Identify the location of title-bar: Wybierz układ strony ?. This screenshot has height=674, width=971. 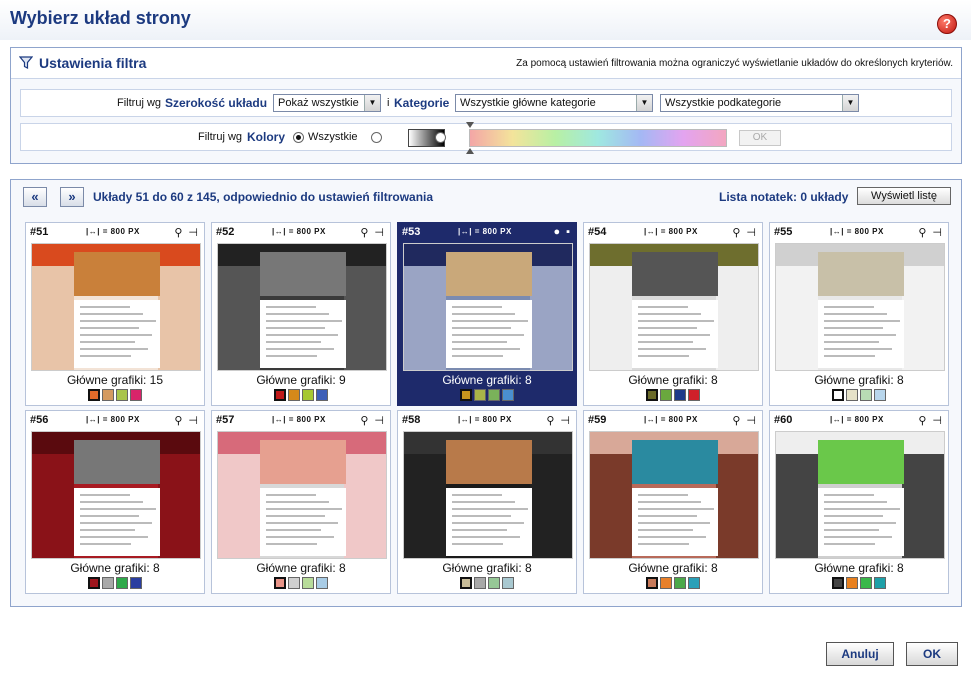
(485, 20).